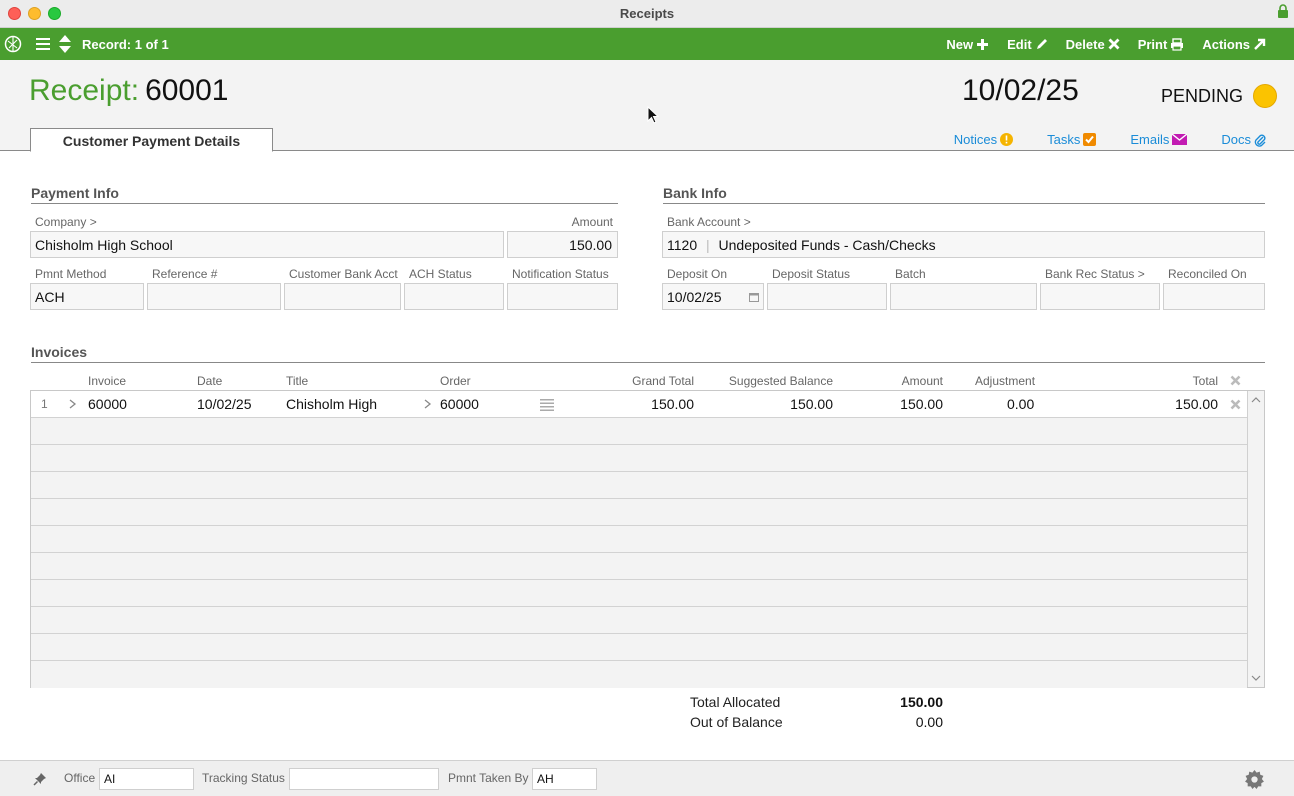 This screenshot has width=1294, height=796. What do you see at coordinates (1085, 44) in the screenshot?
I see `delete-label: Delete` at bounding box center [1085, 44].